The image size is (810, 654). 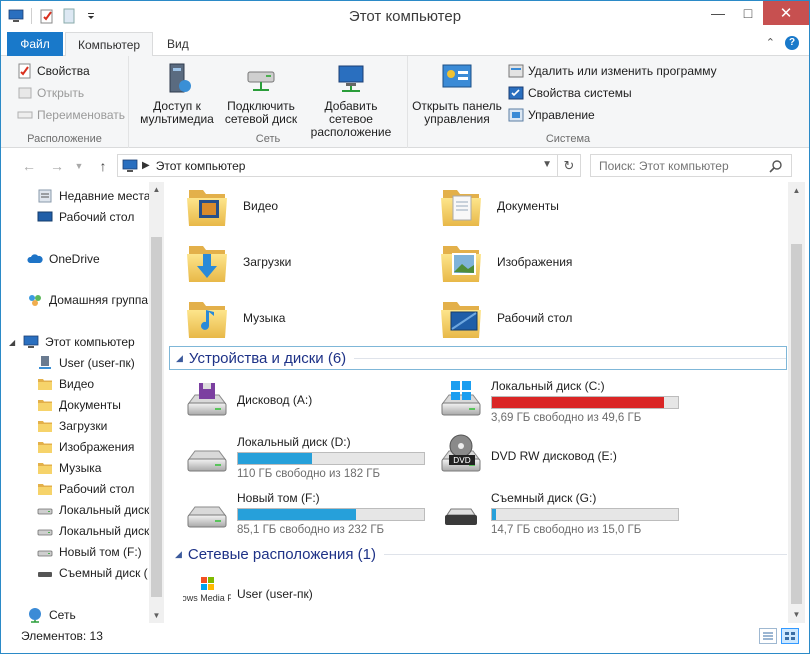 What do you see at coordinates (303, 318) in the screenshot?
I see `folder-music: Музыка` at bounding box center [303, 318].